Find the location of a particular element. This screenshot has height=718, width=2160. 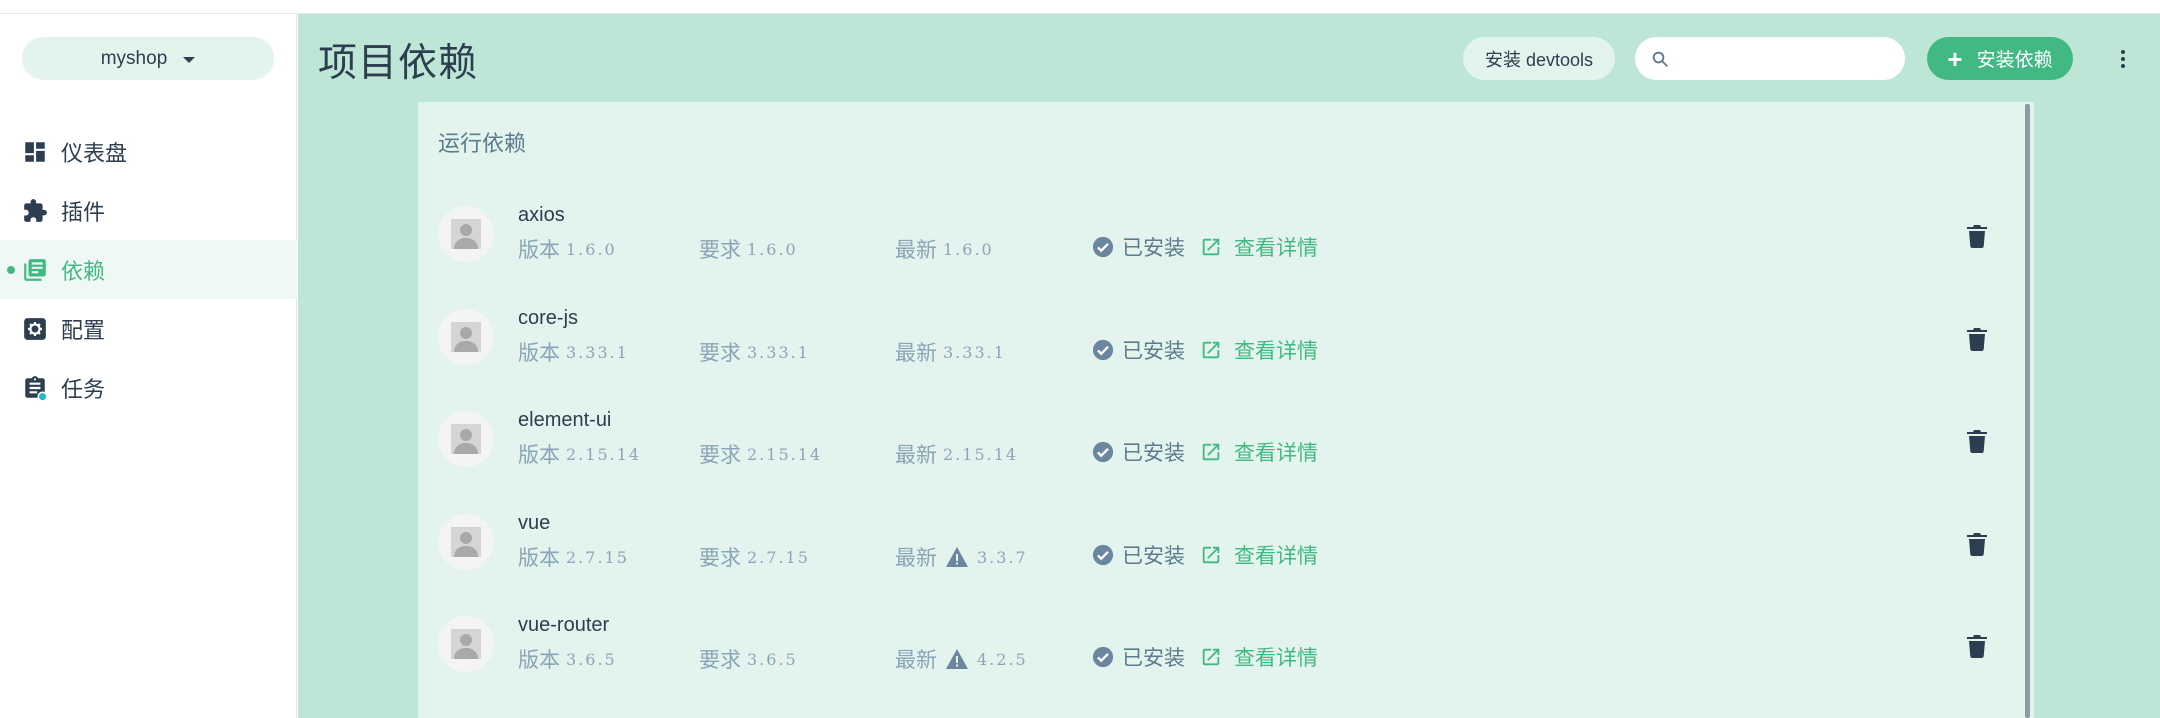

project-selector: myshop is located at coordinates (148, 58).